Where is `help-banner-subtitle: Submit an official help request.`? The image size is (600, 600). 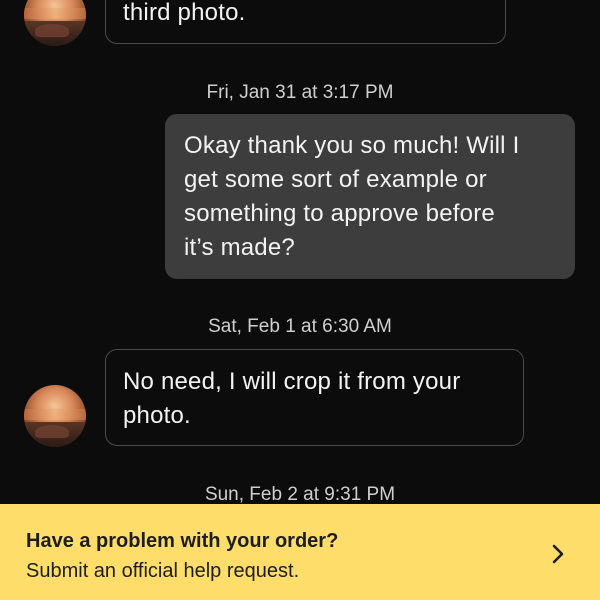
help-banner-subtitle: Submit an official help request. is located at coordinates (163, 571).